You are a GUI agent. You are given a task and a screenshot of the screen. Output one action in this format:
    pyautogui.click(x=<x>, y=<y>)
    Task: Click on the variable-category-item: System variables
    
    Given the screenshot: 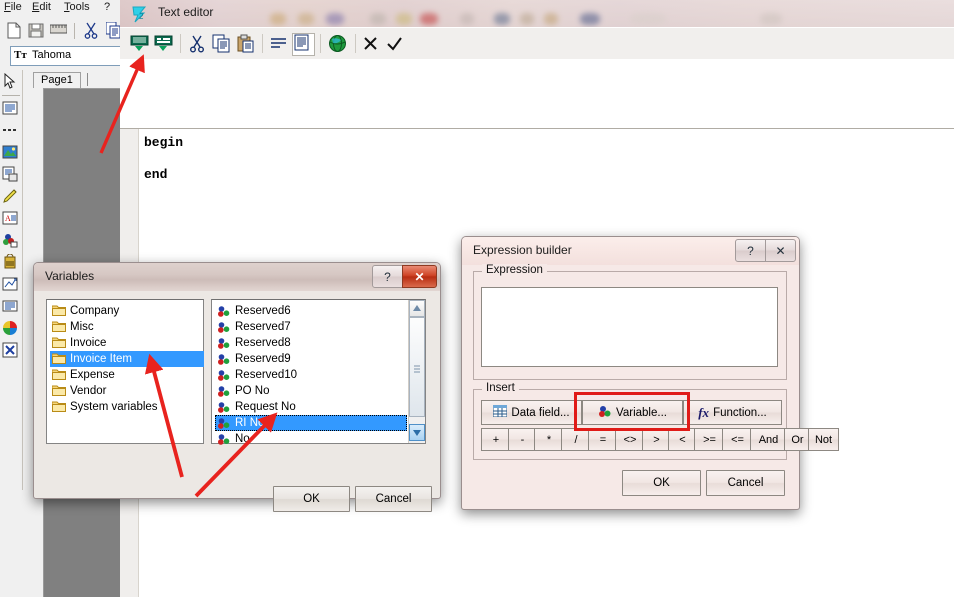 What is the action you would take?
    pyautogui.click(x=126, y=407)
    